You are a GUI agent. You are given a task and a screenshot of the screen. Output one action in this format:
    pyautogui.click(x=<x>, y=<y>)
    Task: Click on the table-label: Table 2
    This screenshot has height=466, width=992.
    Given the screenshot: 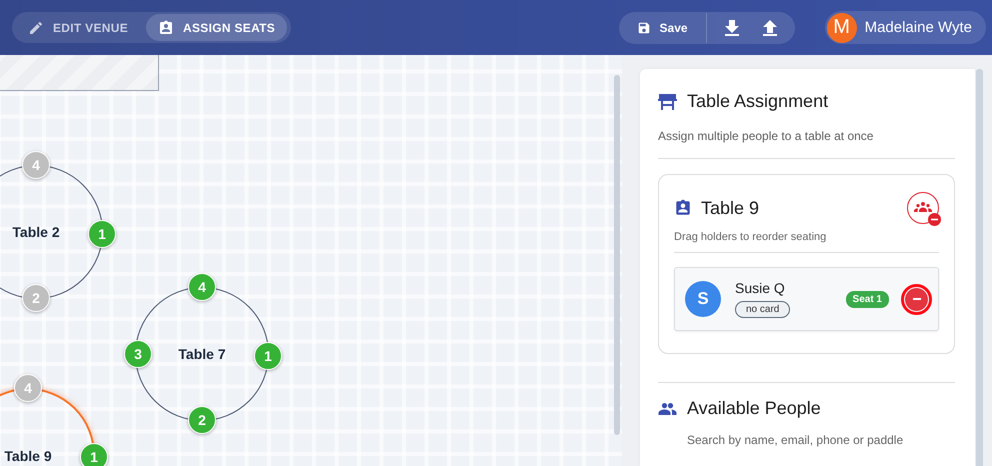 What is the action you would take?
    pyautogui.click(x=36, y=232)
    